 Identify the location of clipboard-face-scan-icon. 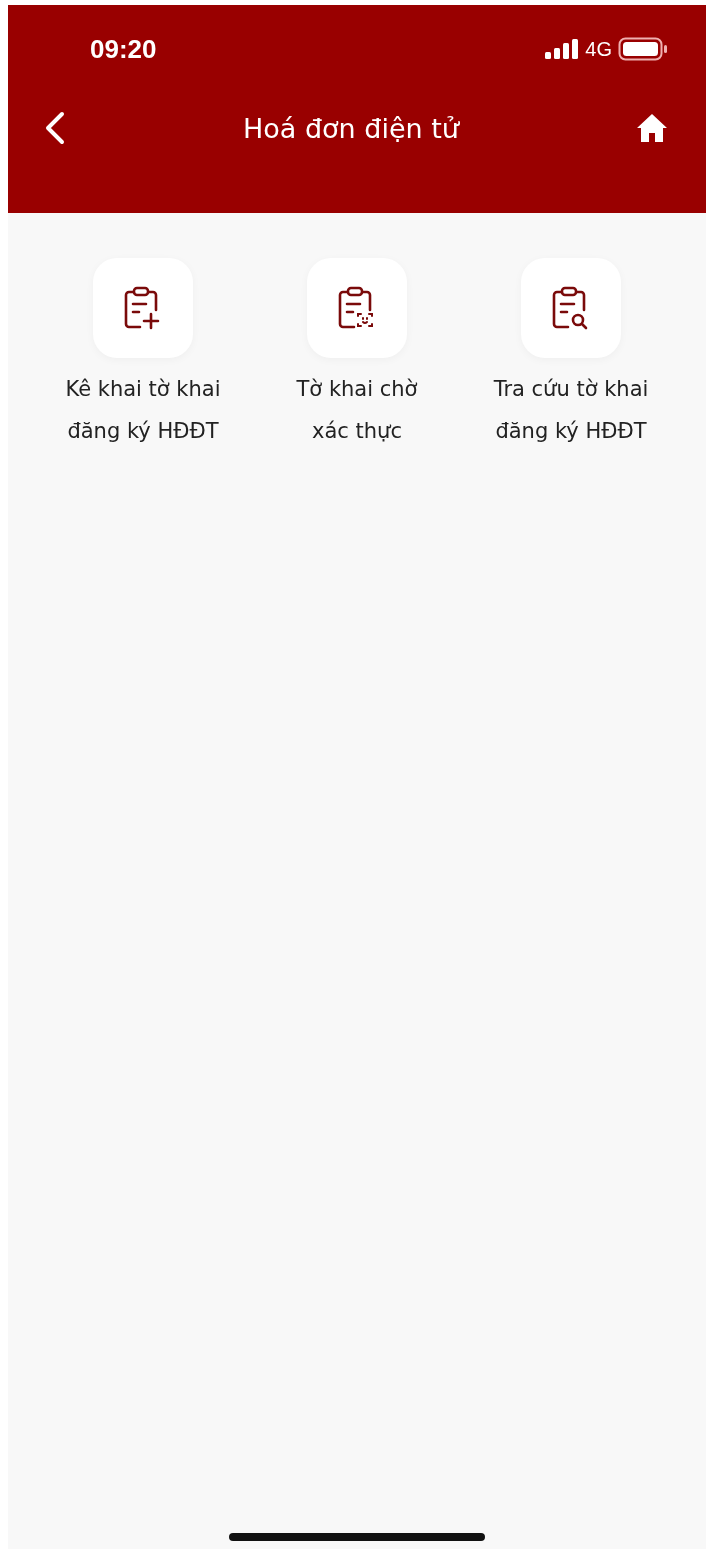
(357, 308).